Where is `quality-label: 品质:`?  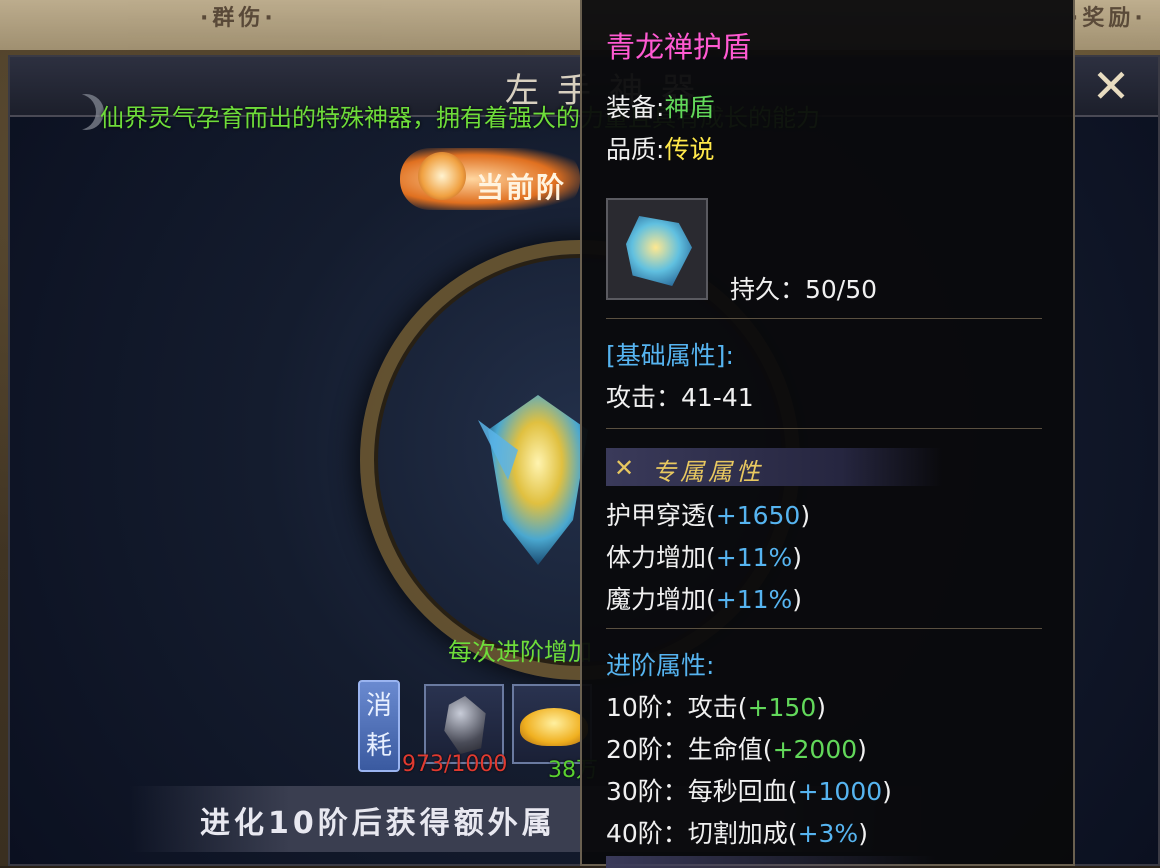
quality-label: 品质: is located at coordinates (635, 149).